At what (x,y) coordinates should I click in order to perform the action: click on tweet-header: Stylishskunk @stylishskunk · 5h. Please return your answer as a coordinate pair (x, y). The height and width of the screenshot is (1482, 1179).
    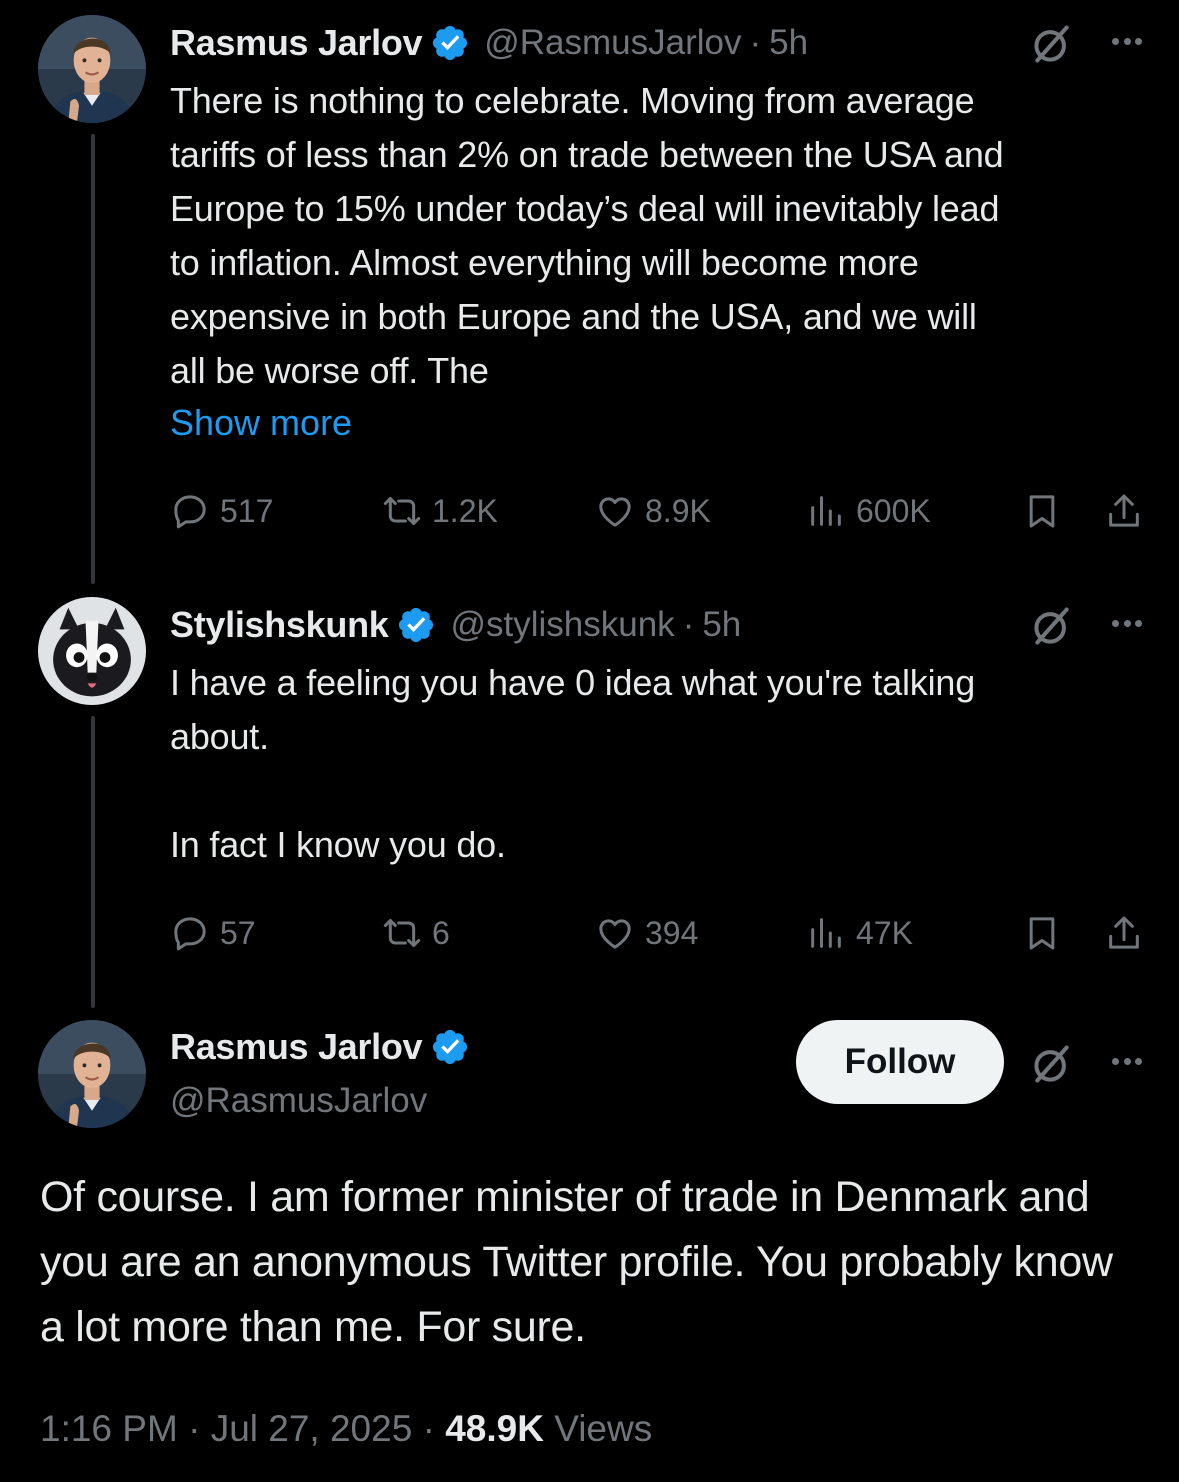
    Looking at the image, I should click on (455, 625).